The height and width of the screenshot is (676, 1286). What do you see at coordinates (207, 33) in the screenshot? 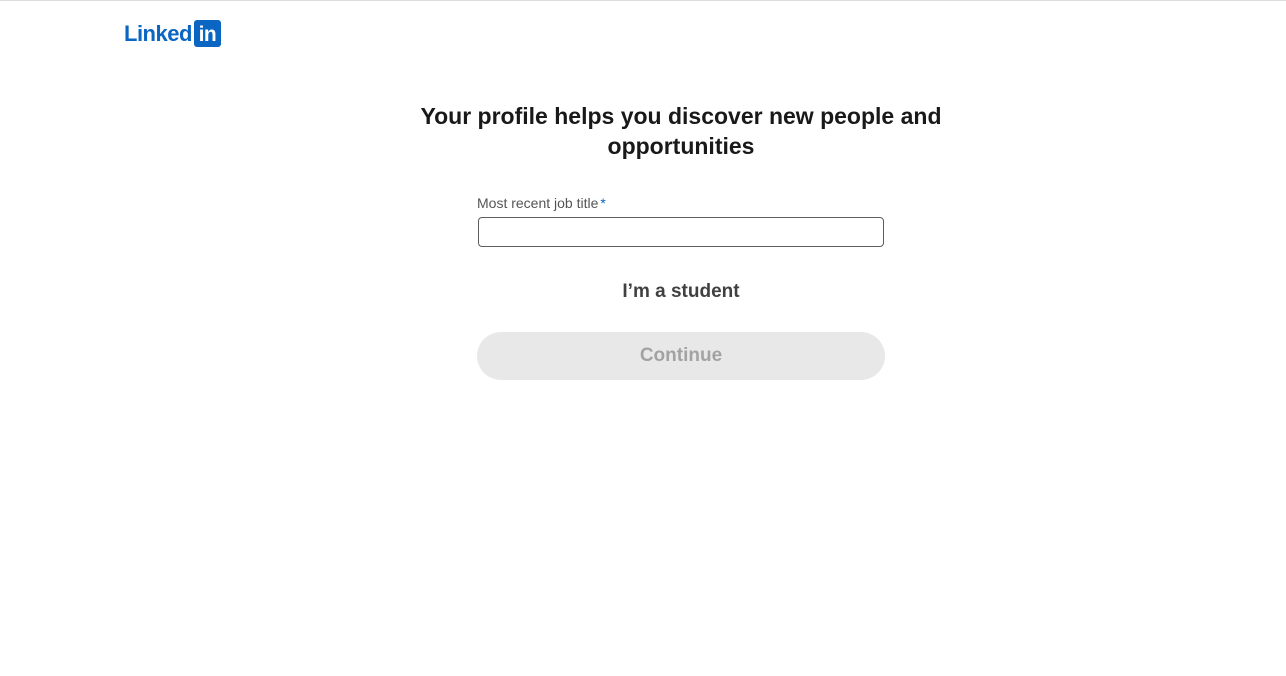
I see `logo-in-box: in` at bounding box center [207, 33].